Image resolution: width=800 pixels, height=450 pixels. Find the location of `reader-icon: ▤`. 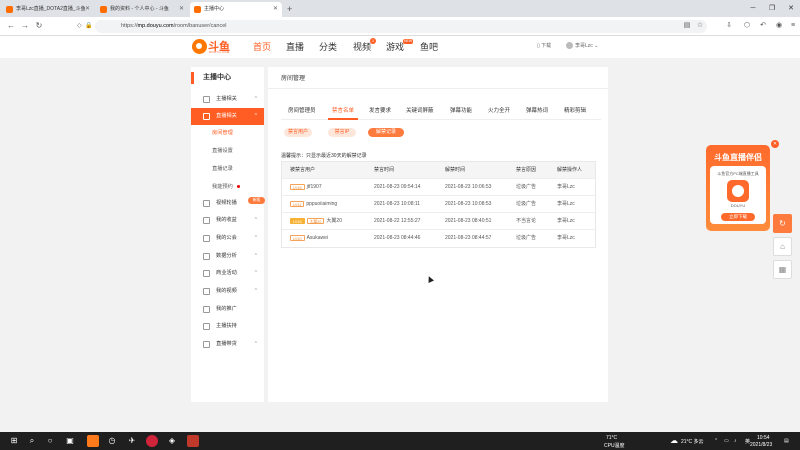

reader-icon: ▤ is located at coordinates (687, 26).